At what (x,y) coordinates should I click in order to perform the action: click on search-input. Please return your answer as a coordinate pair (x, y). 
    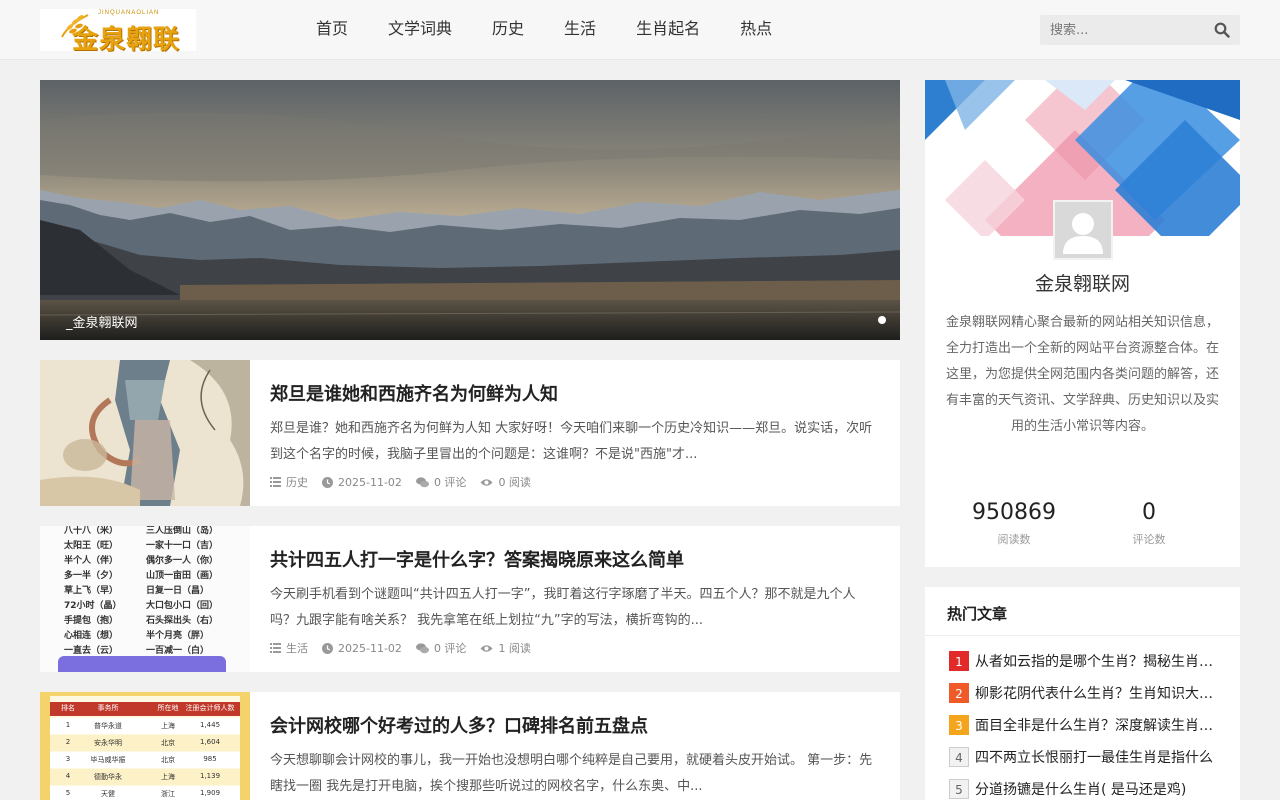
    Looking at the image, I should click on (1120, 30).